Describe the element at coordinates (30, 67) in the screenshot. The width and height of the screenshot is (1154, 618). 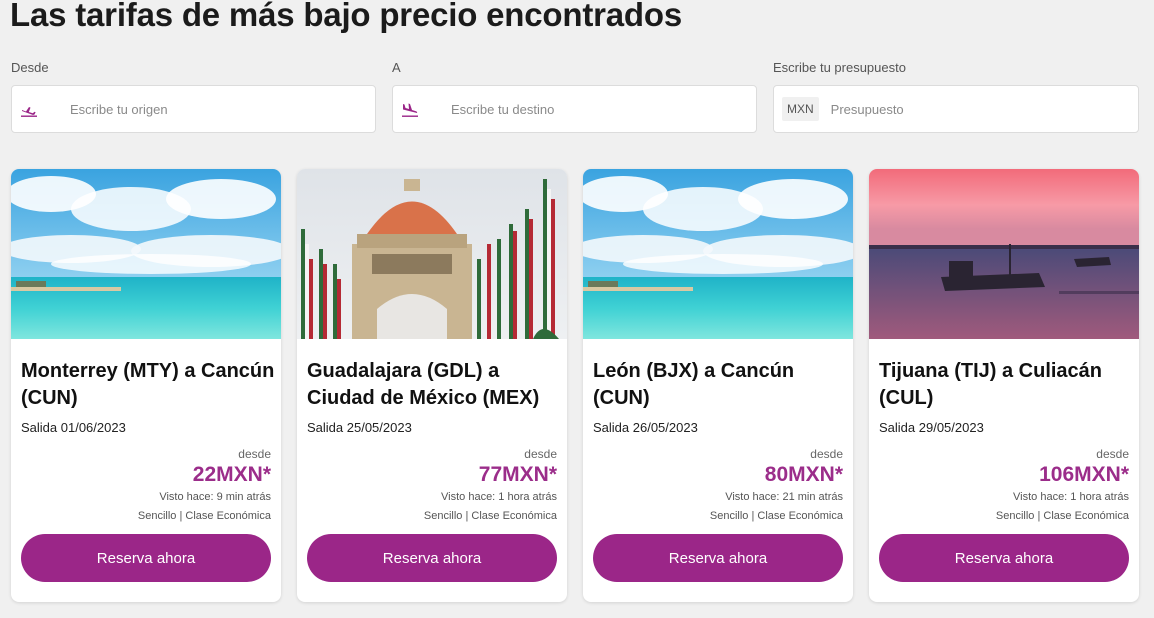
I see `origin-label: Desde` at that location.